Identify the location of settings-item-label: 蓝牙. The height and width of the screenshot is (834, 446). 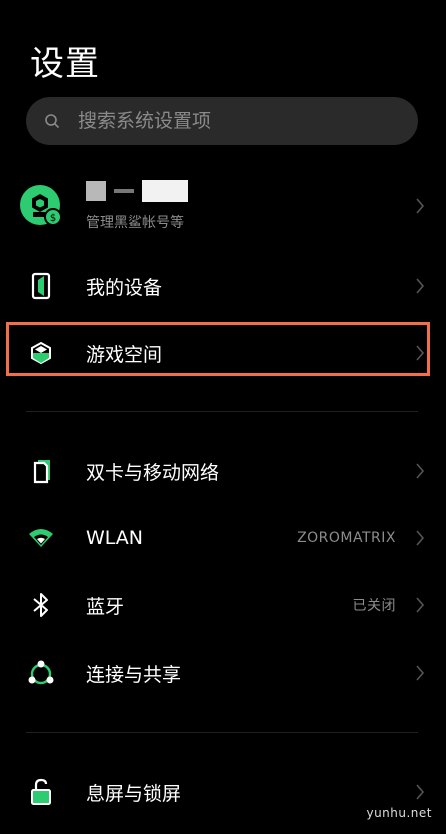
(105, 606).